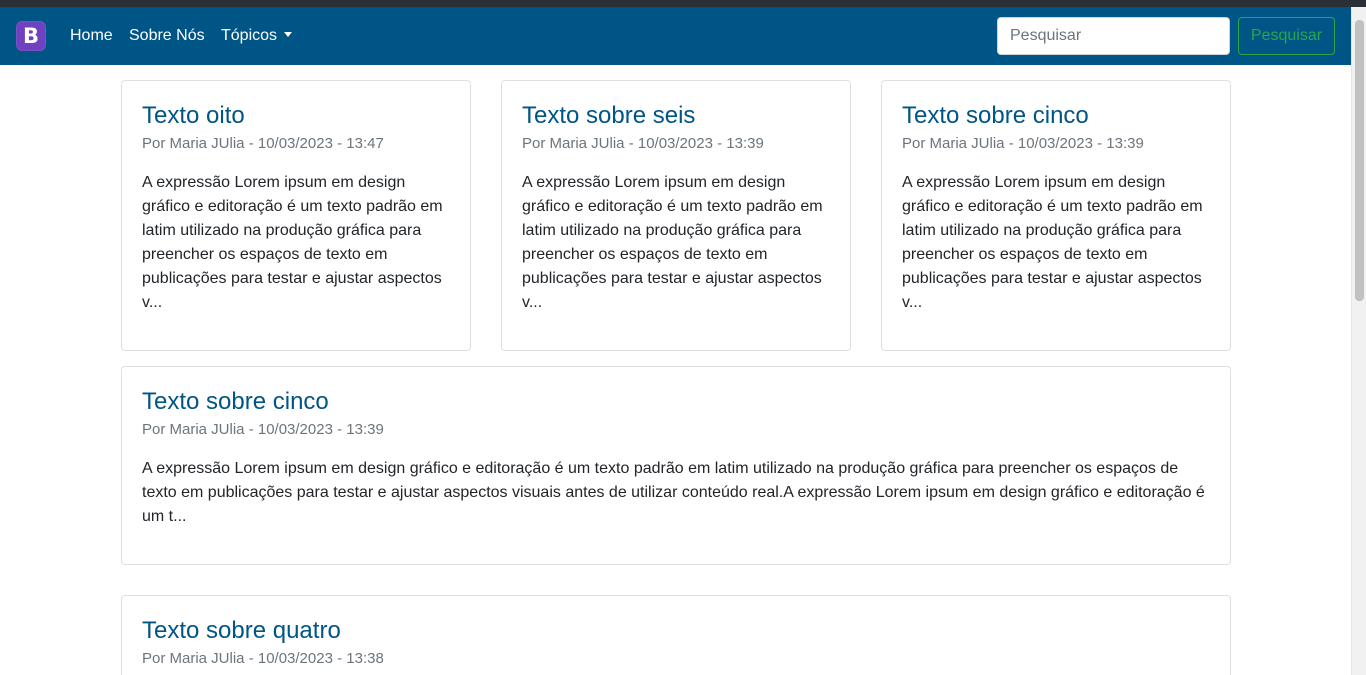 The width and height of the screenshot is (1366, 675). What do you see at coordinates (91, 36) in the screenshot?
I see `nav-home-link: Home` at bounding box center [91, 36].